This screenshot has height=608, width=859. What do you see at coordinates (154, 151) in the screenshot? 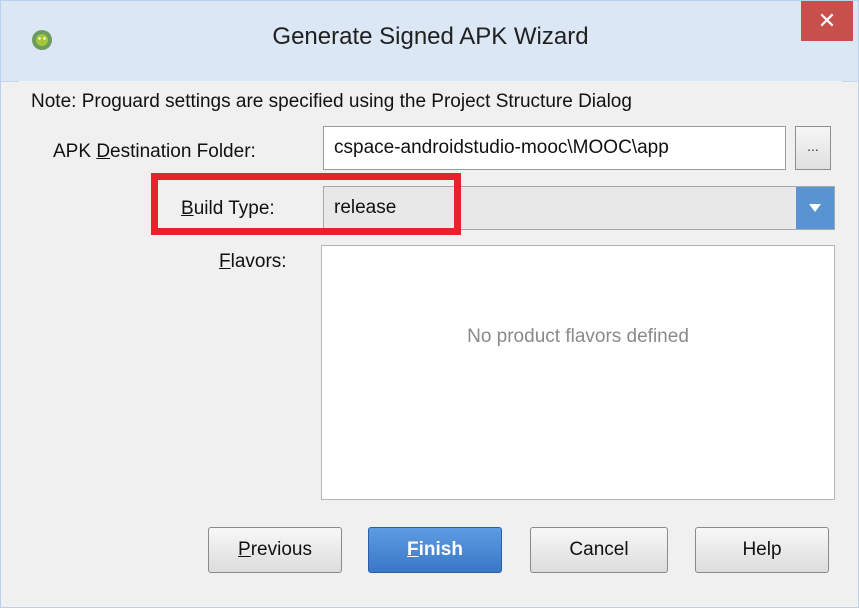
I see `destination-folder-label: APK Destination Folder:` at bounding box center [154, 151].